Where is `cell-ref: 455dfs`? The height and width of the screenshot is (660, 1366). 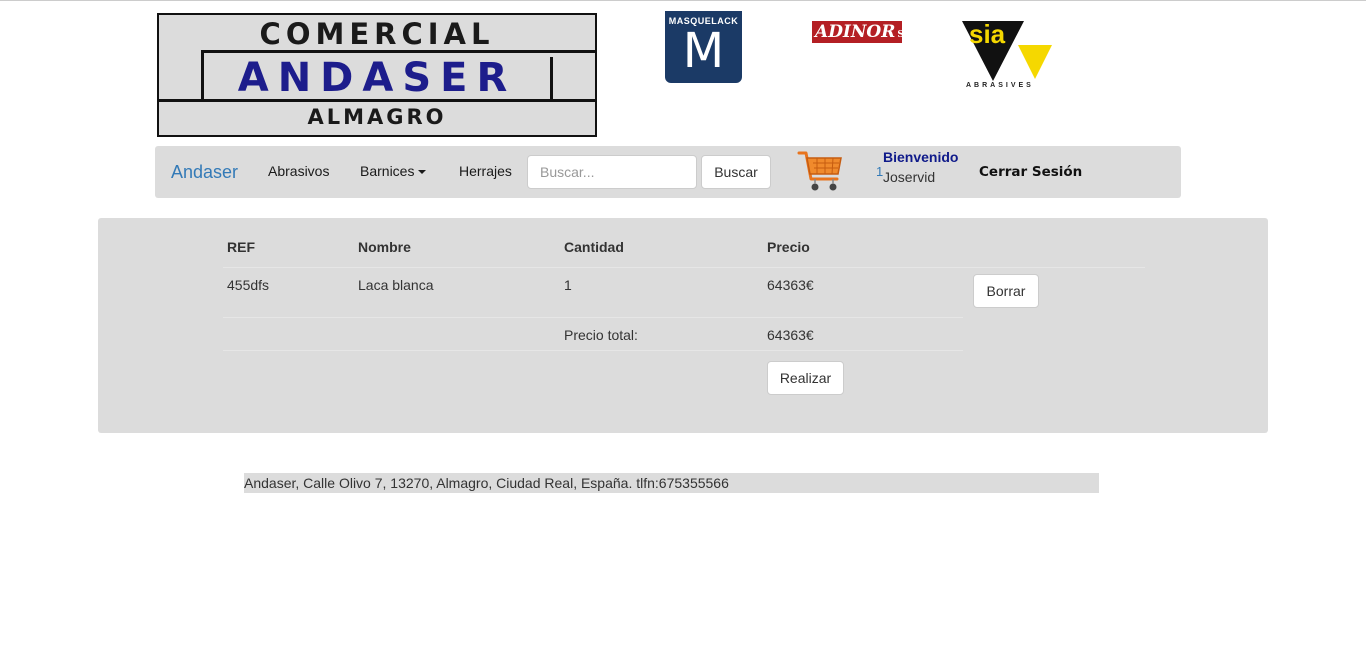 cell-ref: 455dfs is located at coordinates (248, 285).